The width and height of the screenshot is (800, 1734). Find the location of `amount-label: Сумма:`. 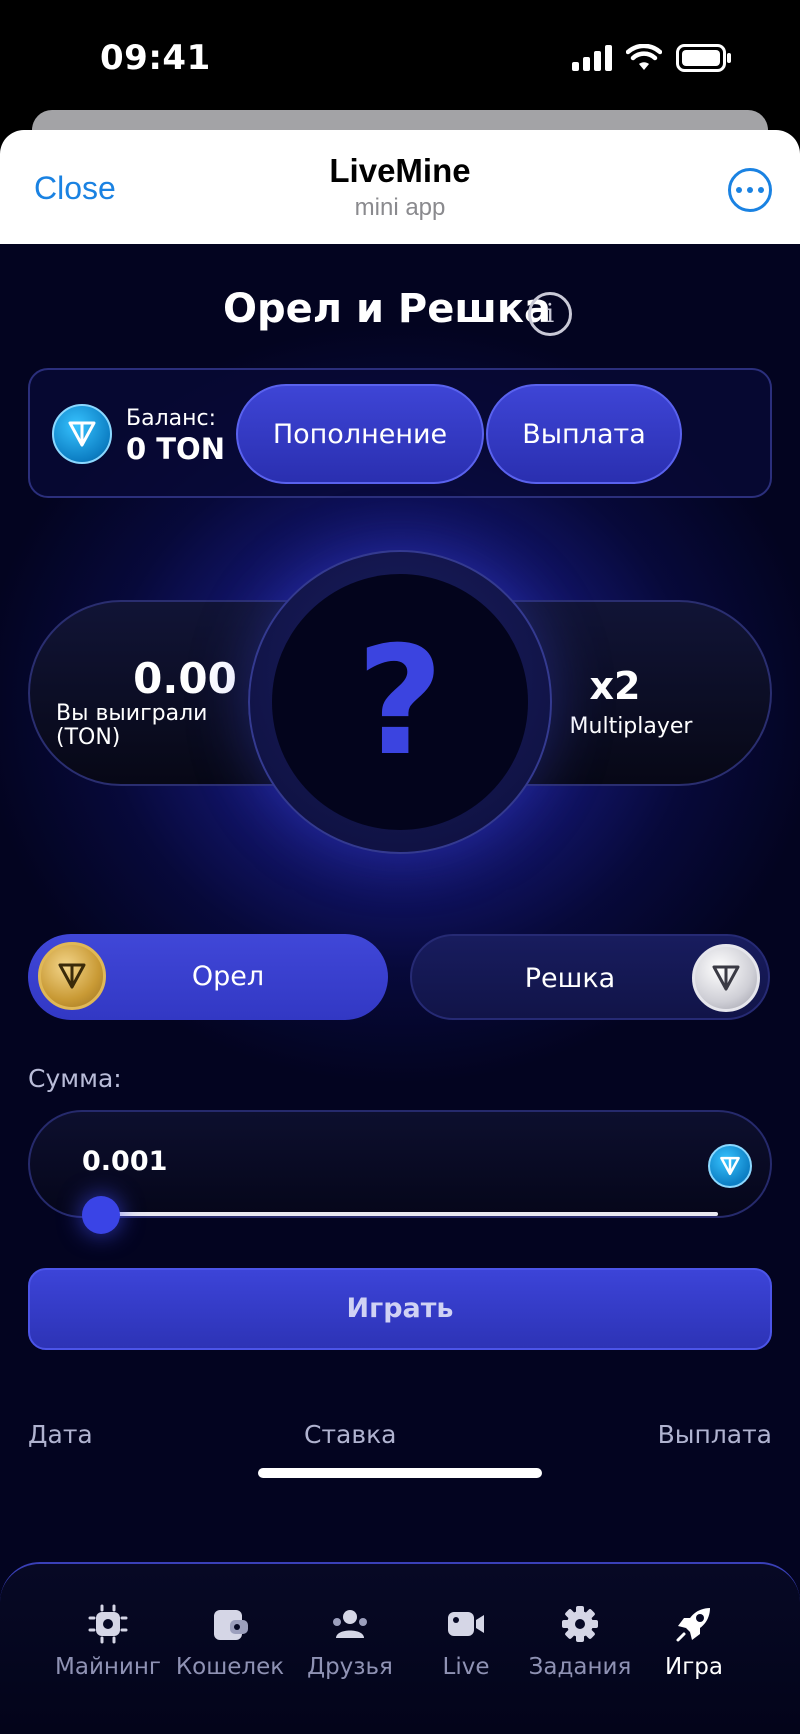

amount-label: Сумма: is located at coordinates (75, 1078).